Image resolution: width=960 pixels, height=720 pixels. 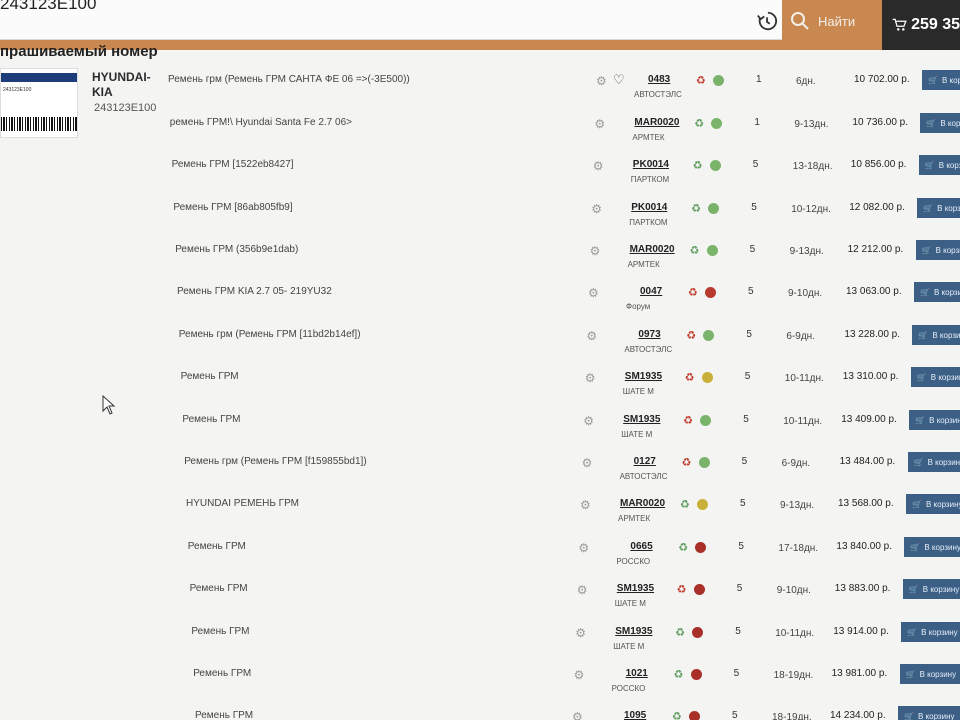 I want to click on delivery-days: 10-12дн., so click(x=811, y=209).